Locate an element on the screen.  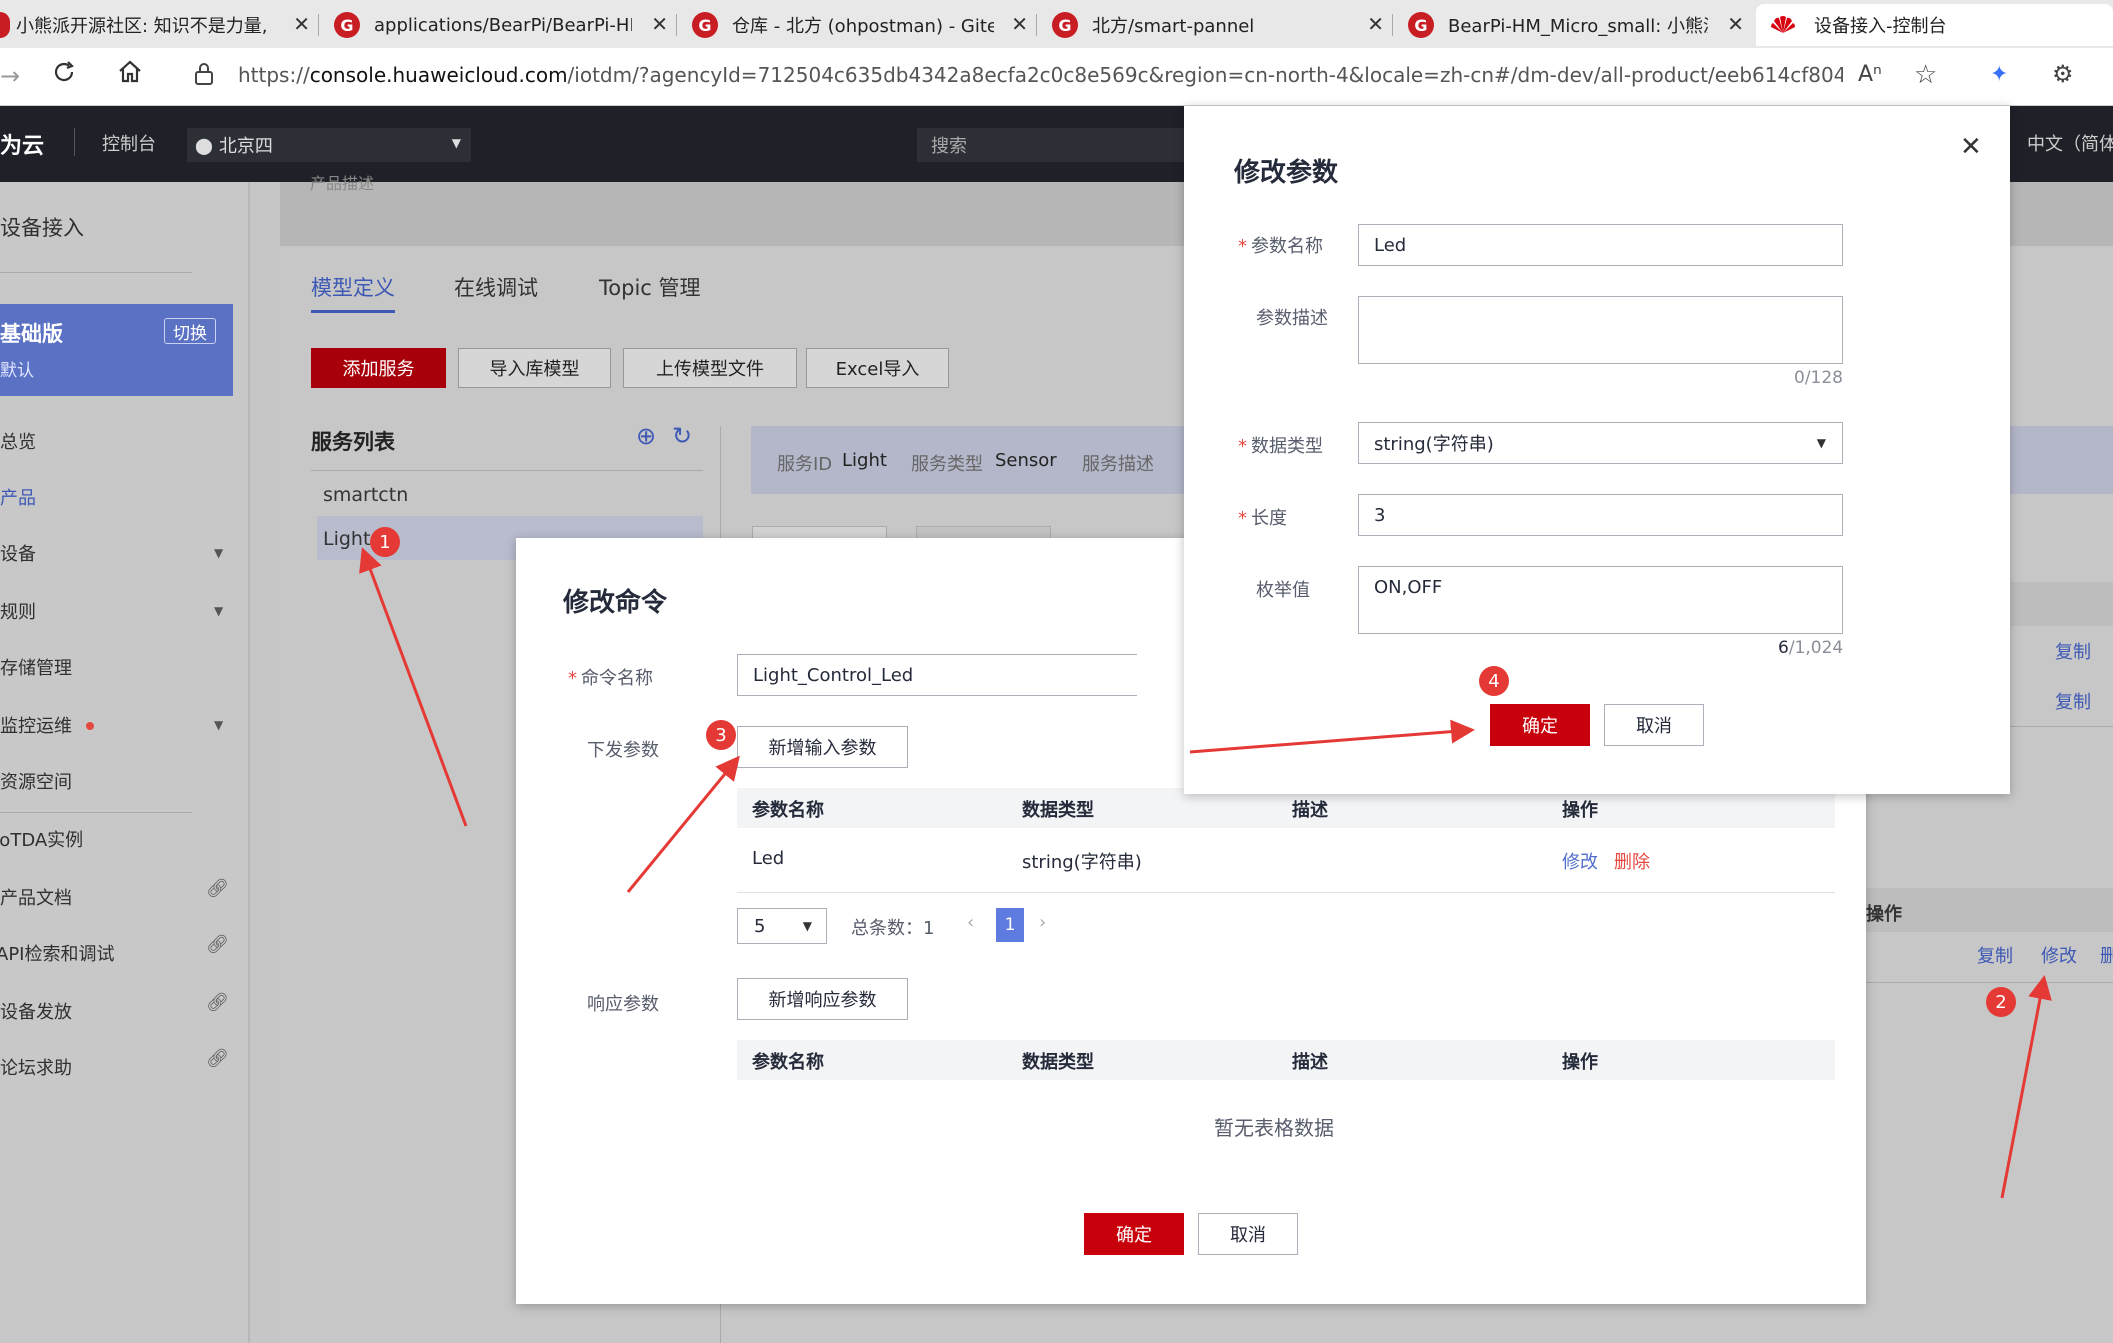
annotation-badge-2: 2 is located at coordinates (2001, 1002).